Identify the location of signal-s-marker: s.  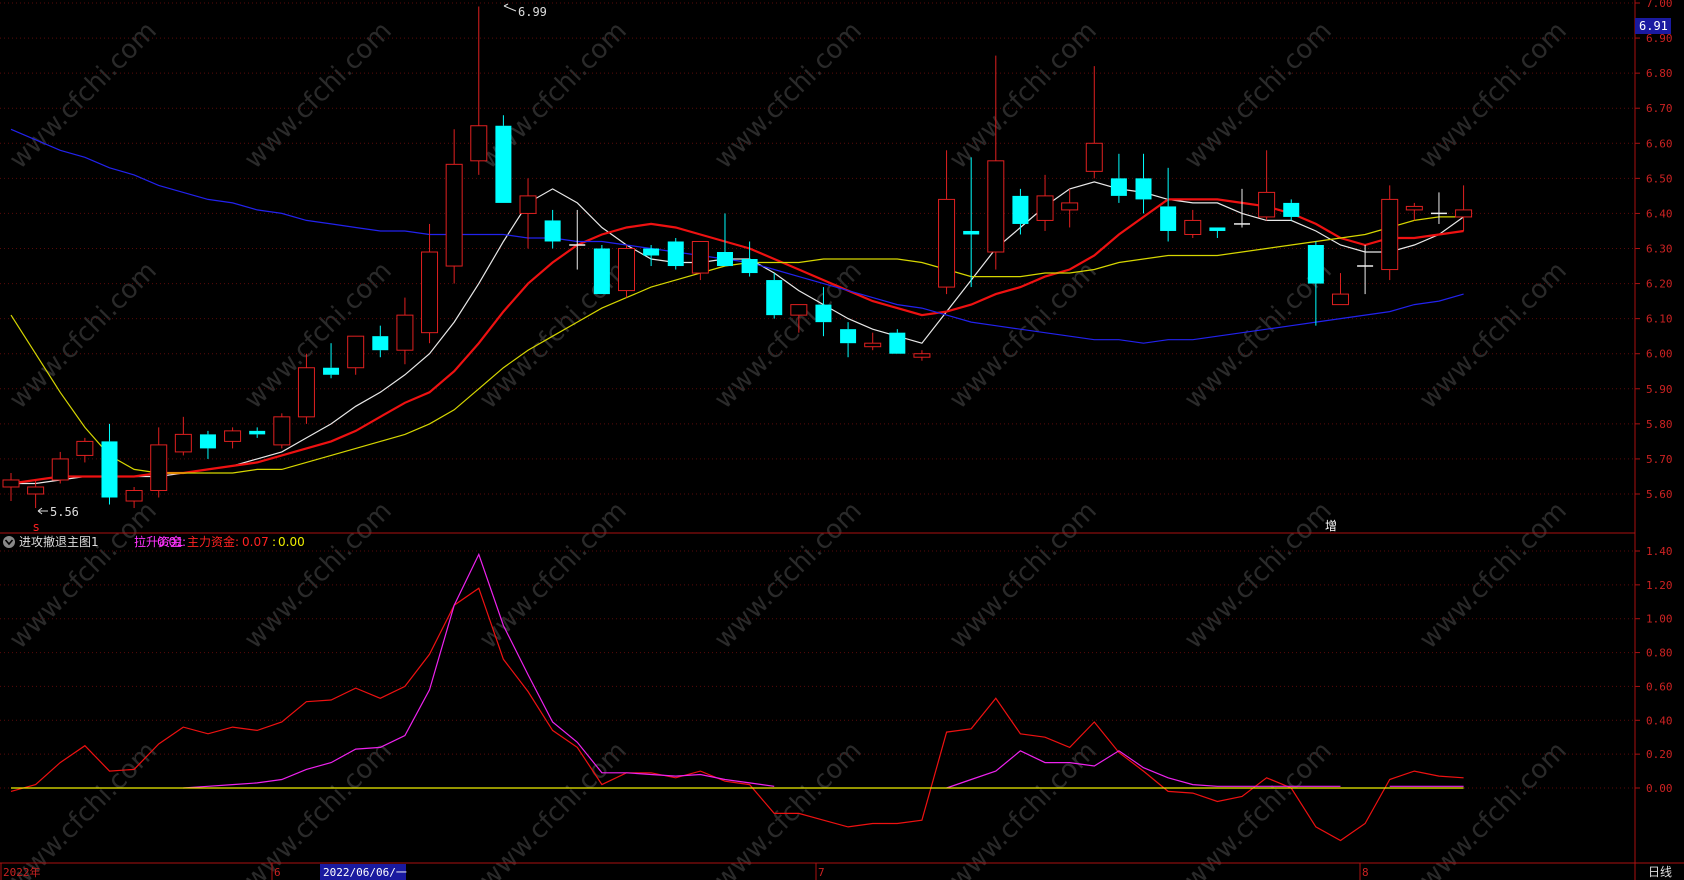
(36, 527).